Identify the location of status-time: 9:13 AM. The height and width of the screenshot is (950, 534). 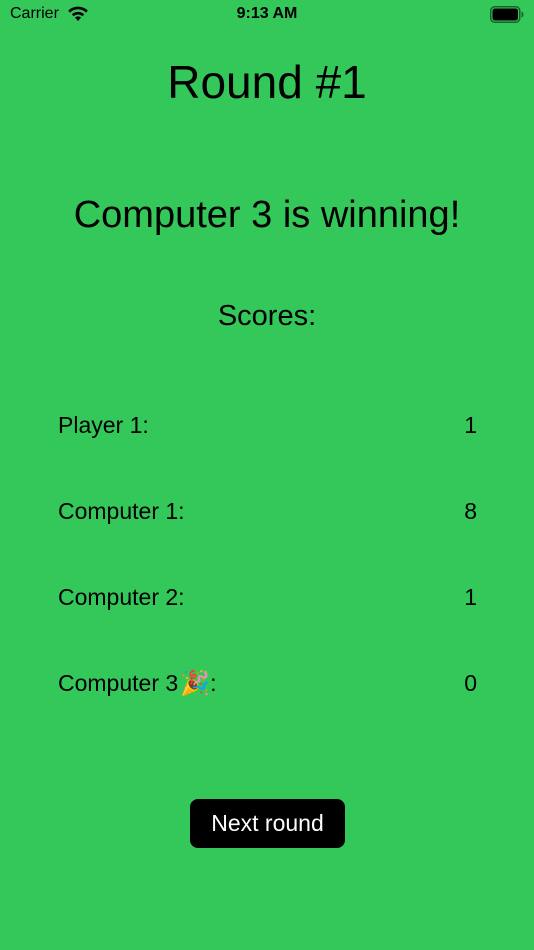
(267, 13).